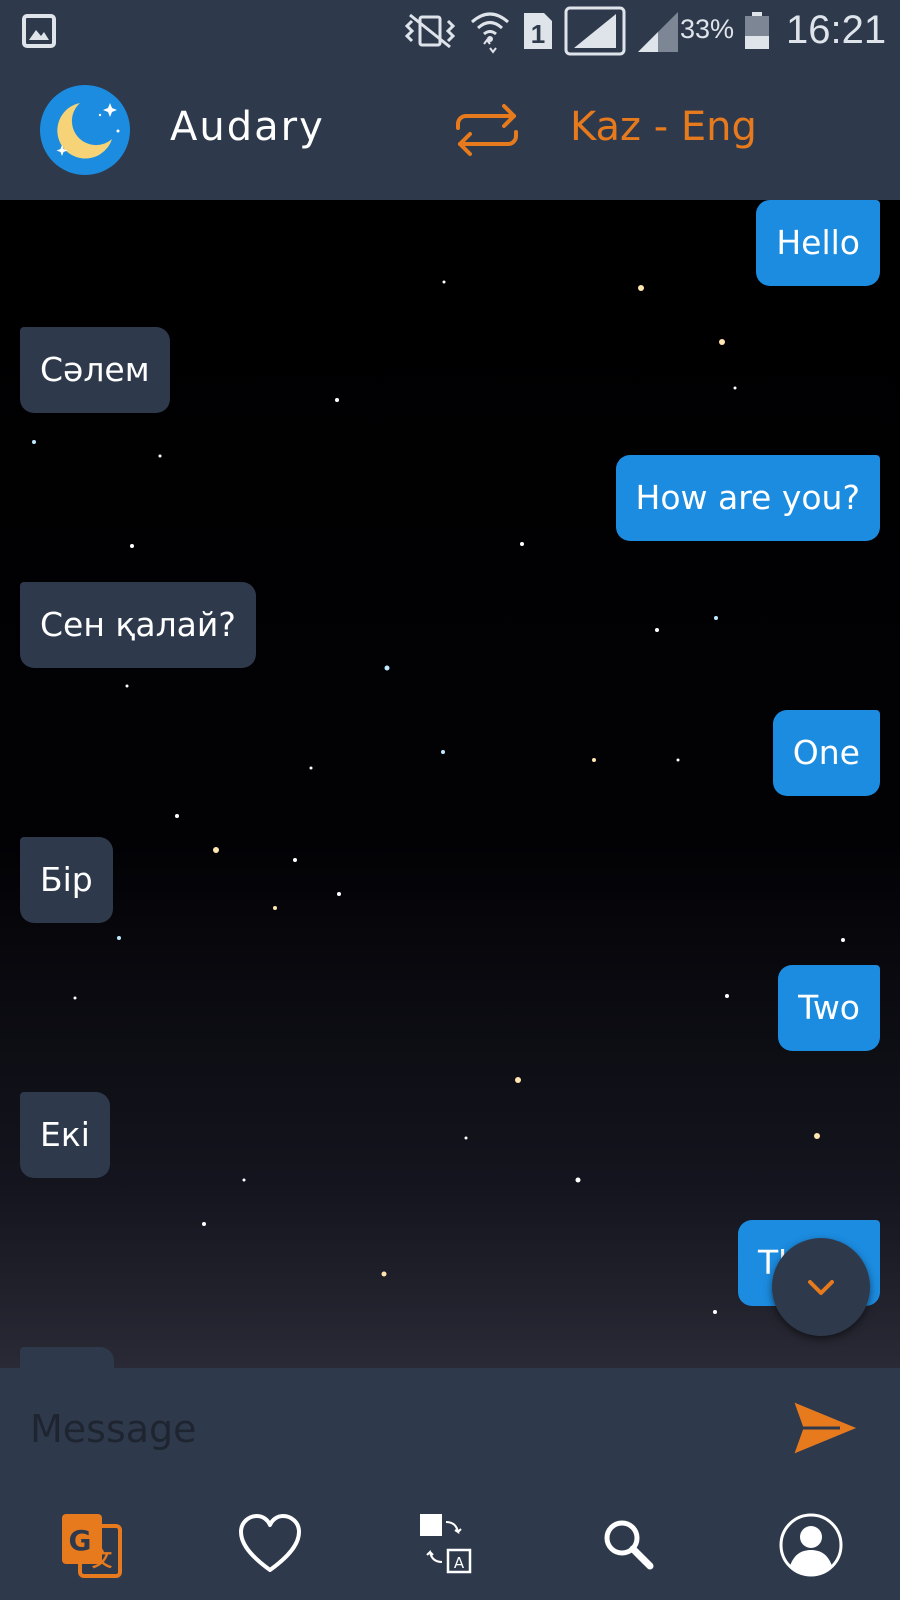 This screenshot has height=1600, width=900. I want to click on nav-profile-button, so click(811, 1545).